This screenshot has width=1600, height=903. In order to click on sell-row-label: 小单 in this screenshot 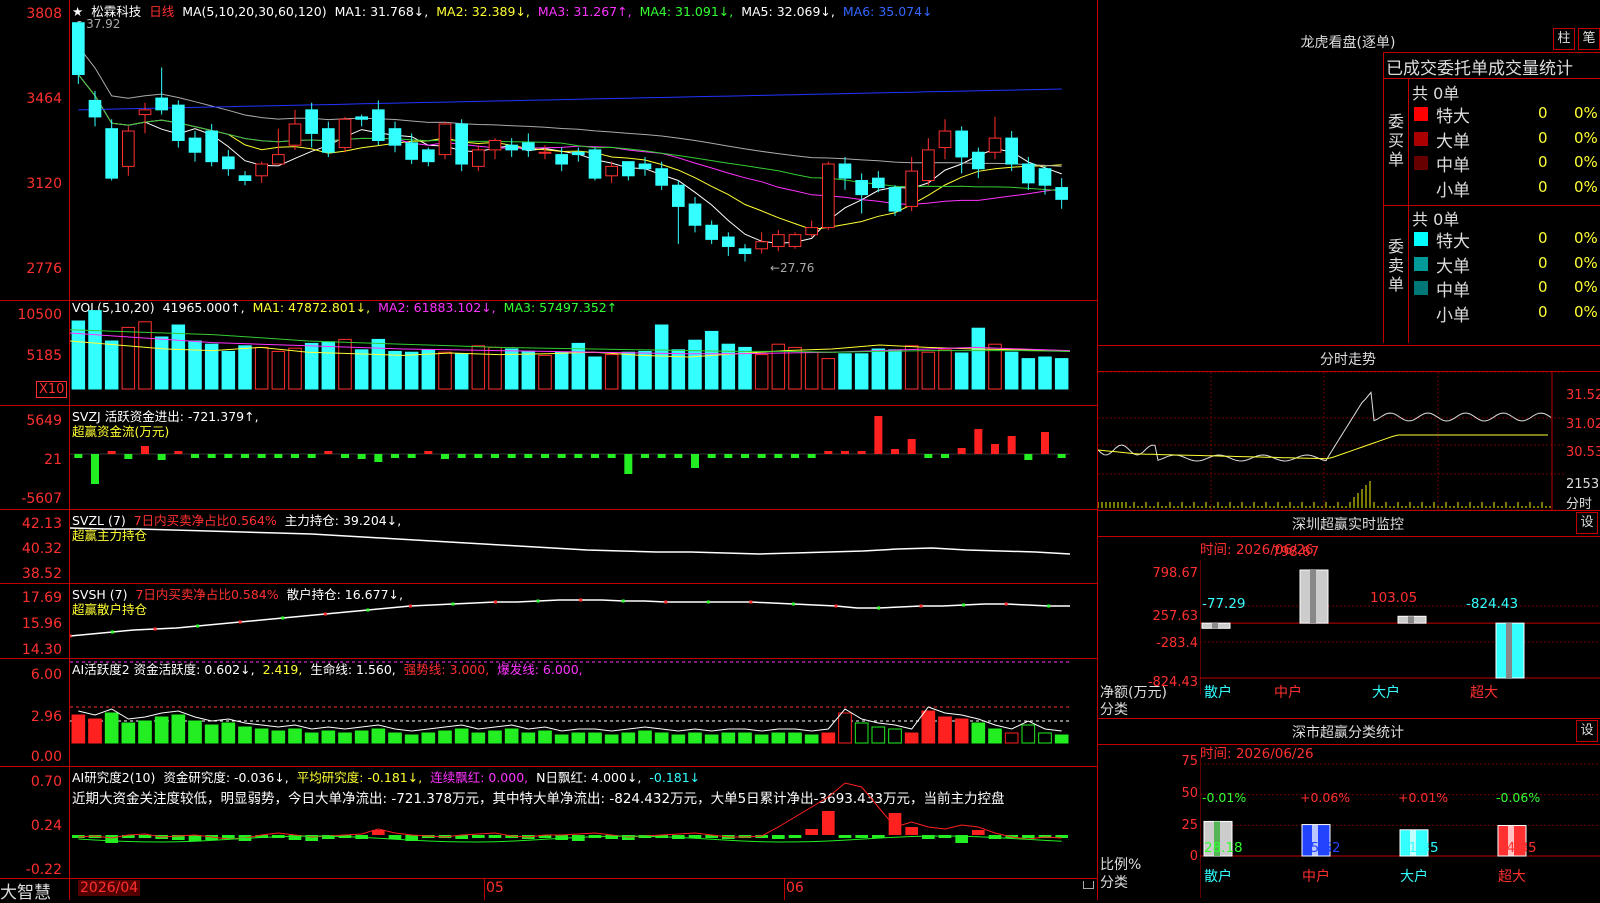, I will do `click(1453, 315)`.